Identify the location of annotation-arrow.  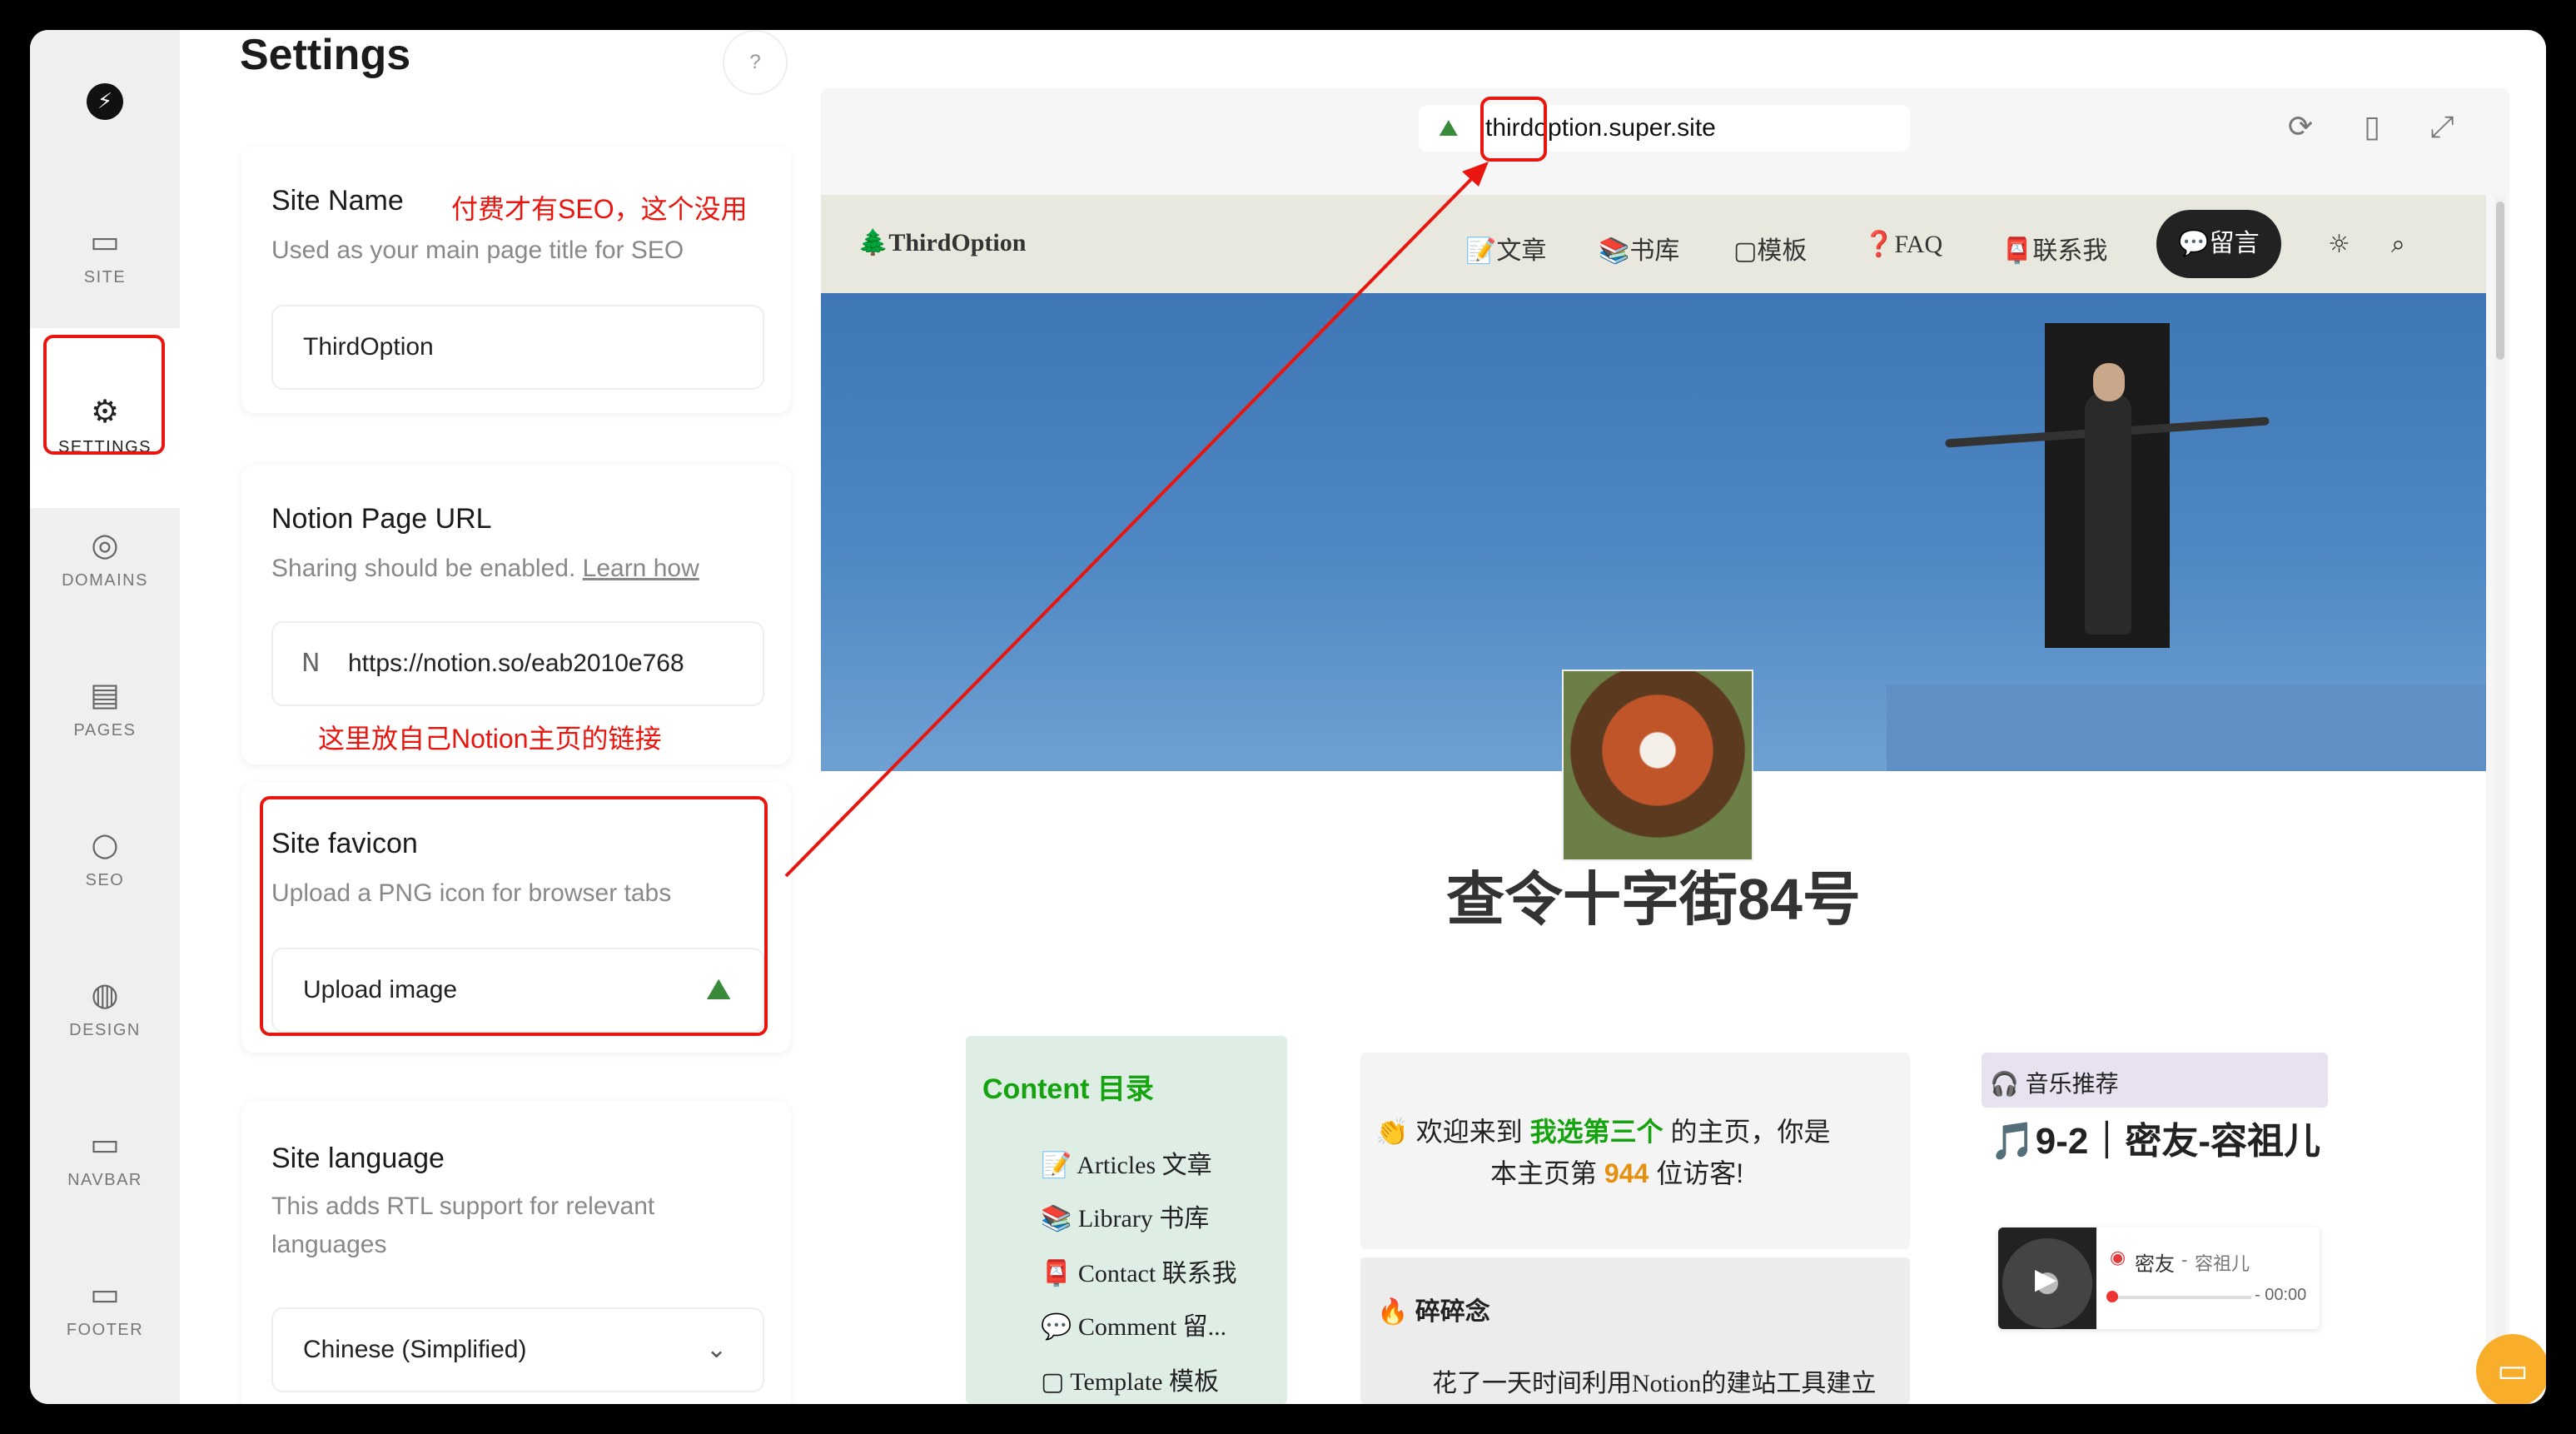
(1136, 520).